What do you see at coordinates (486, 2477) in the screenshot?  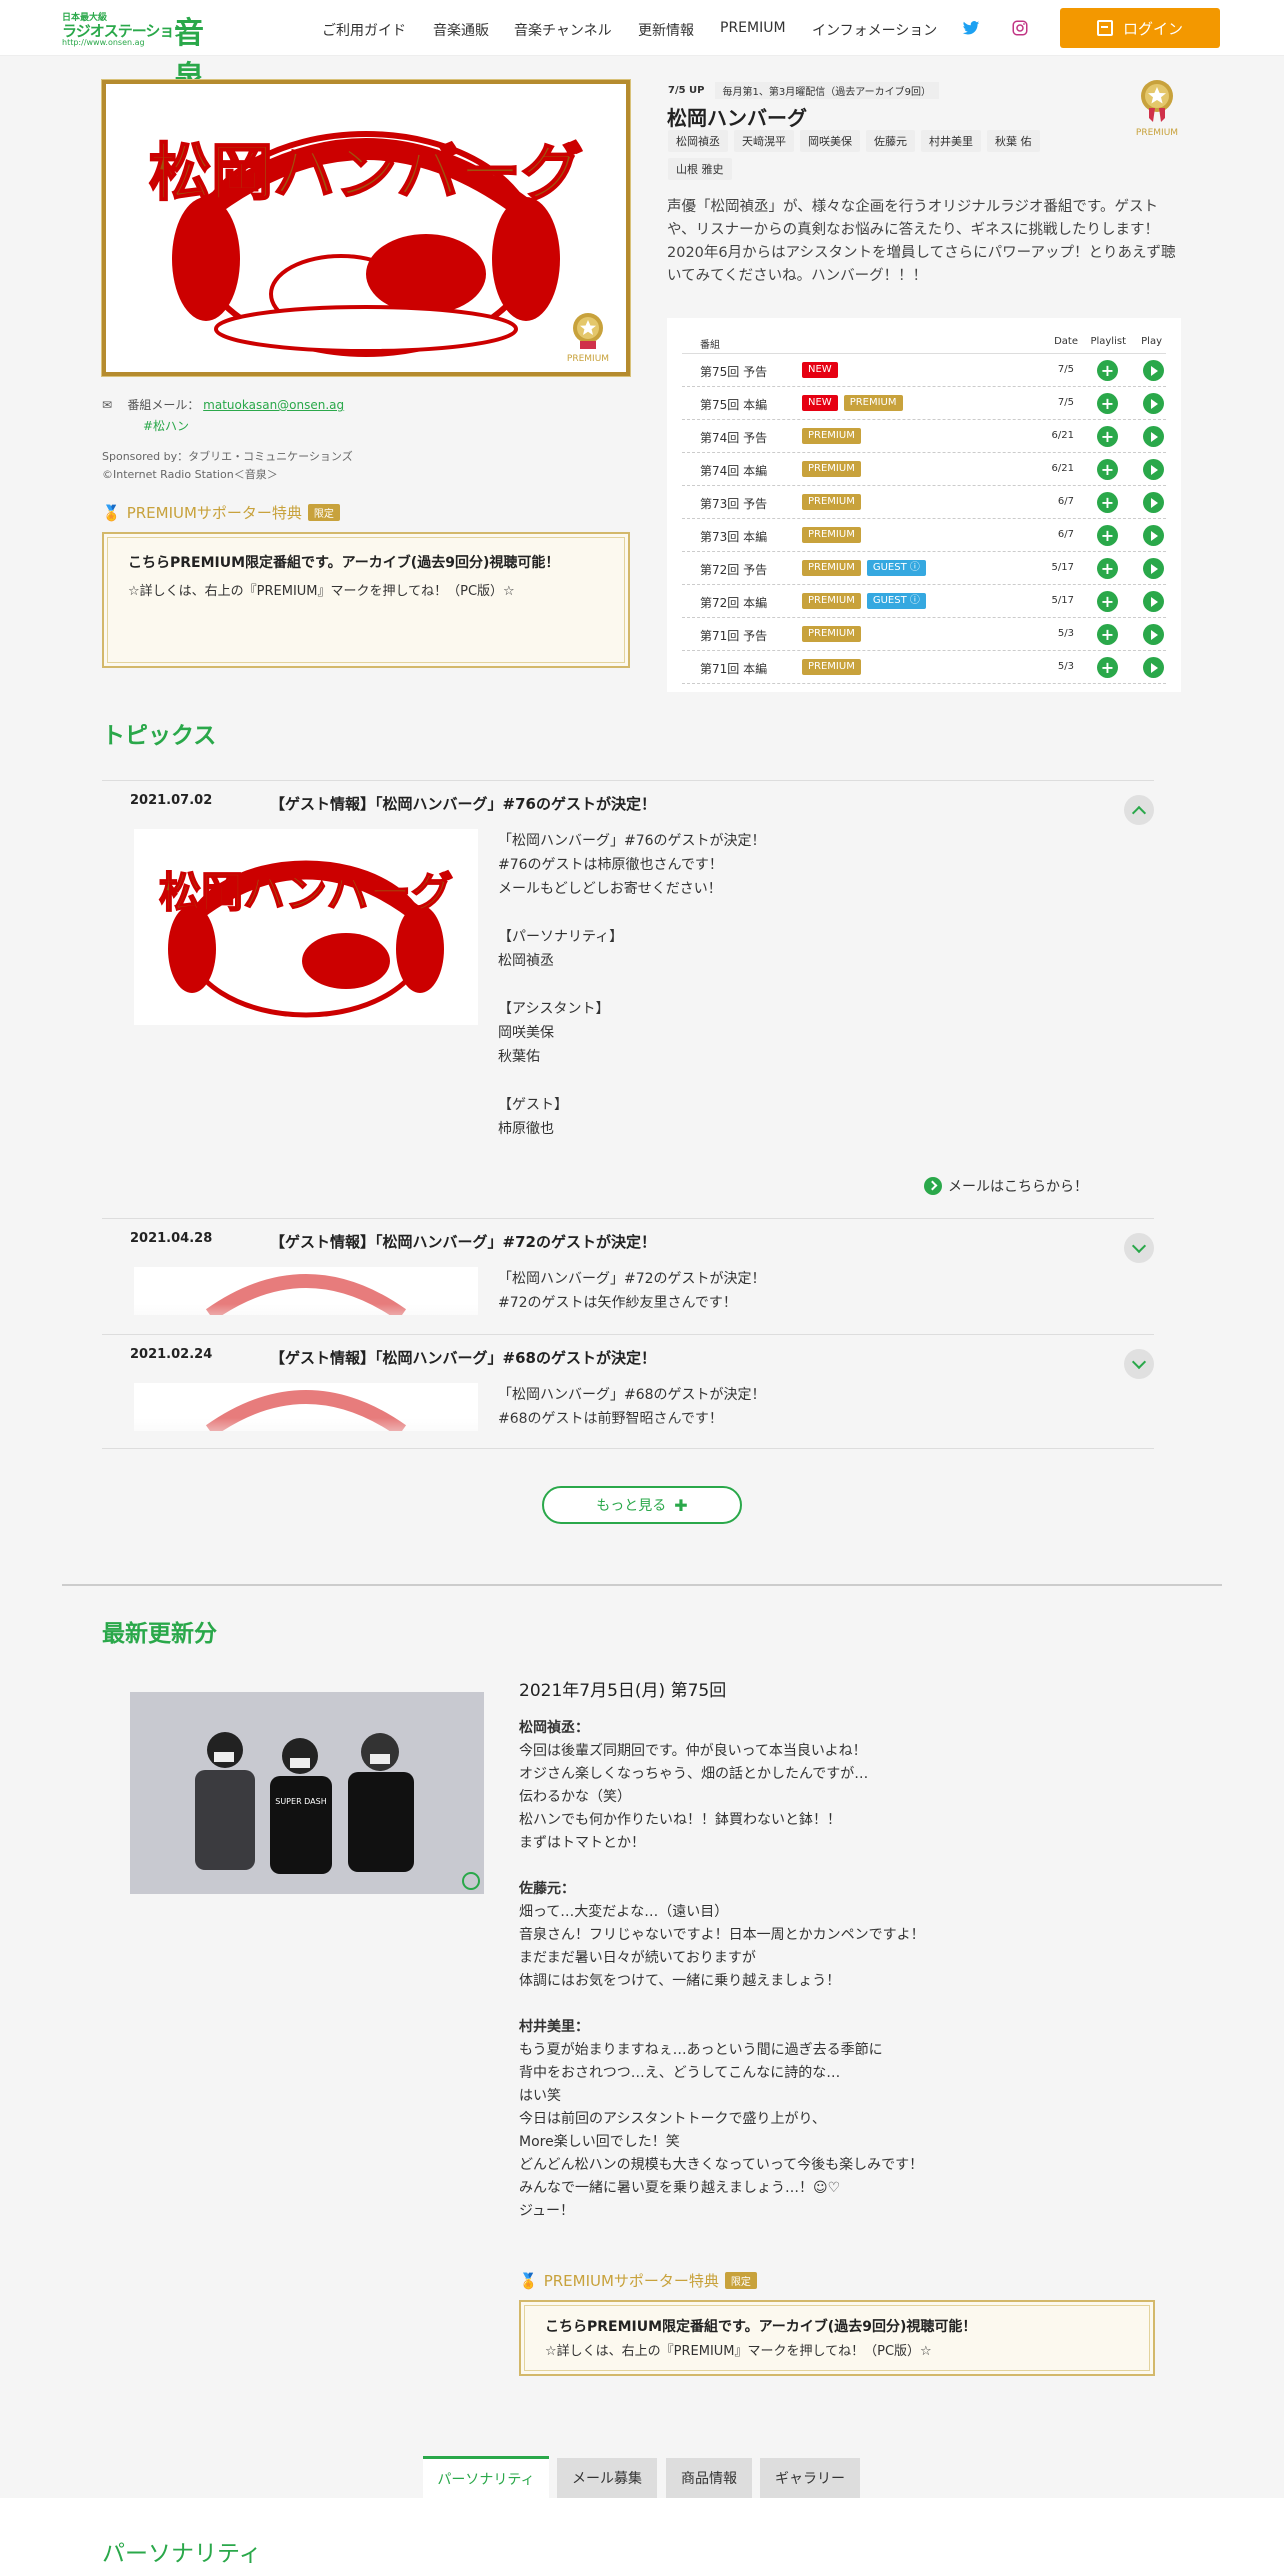 I see `tab-personality: パーソナリティ` at bounding box center [486, 2477].